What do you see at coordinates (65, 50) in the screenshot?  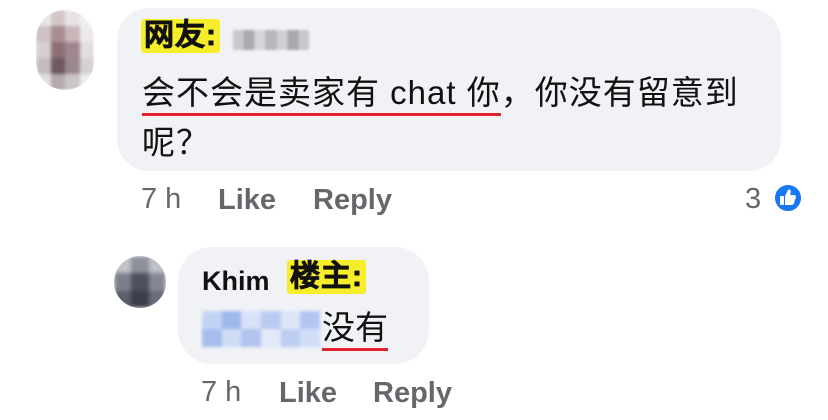 I see `commenter-avatar` at bounding box center [65, 50].